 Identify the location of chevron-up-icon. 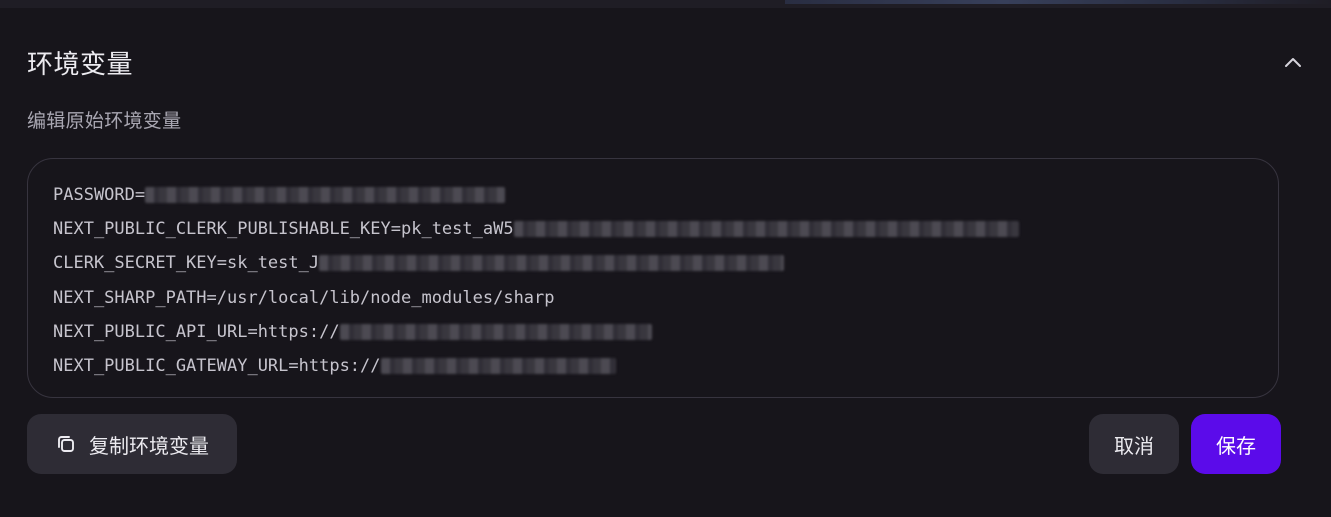
(1293, 62).